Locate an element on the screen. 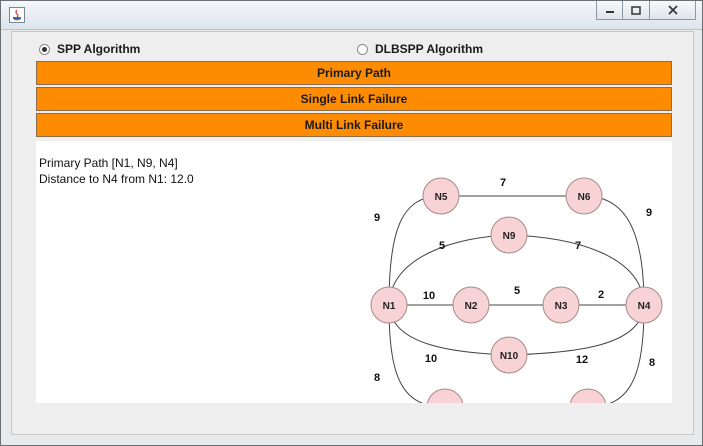 This screenshot has height=446, width=703. node-label: N9 is located at coordinates (509, 236).